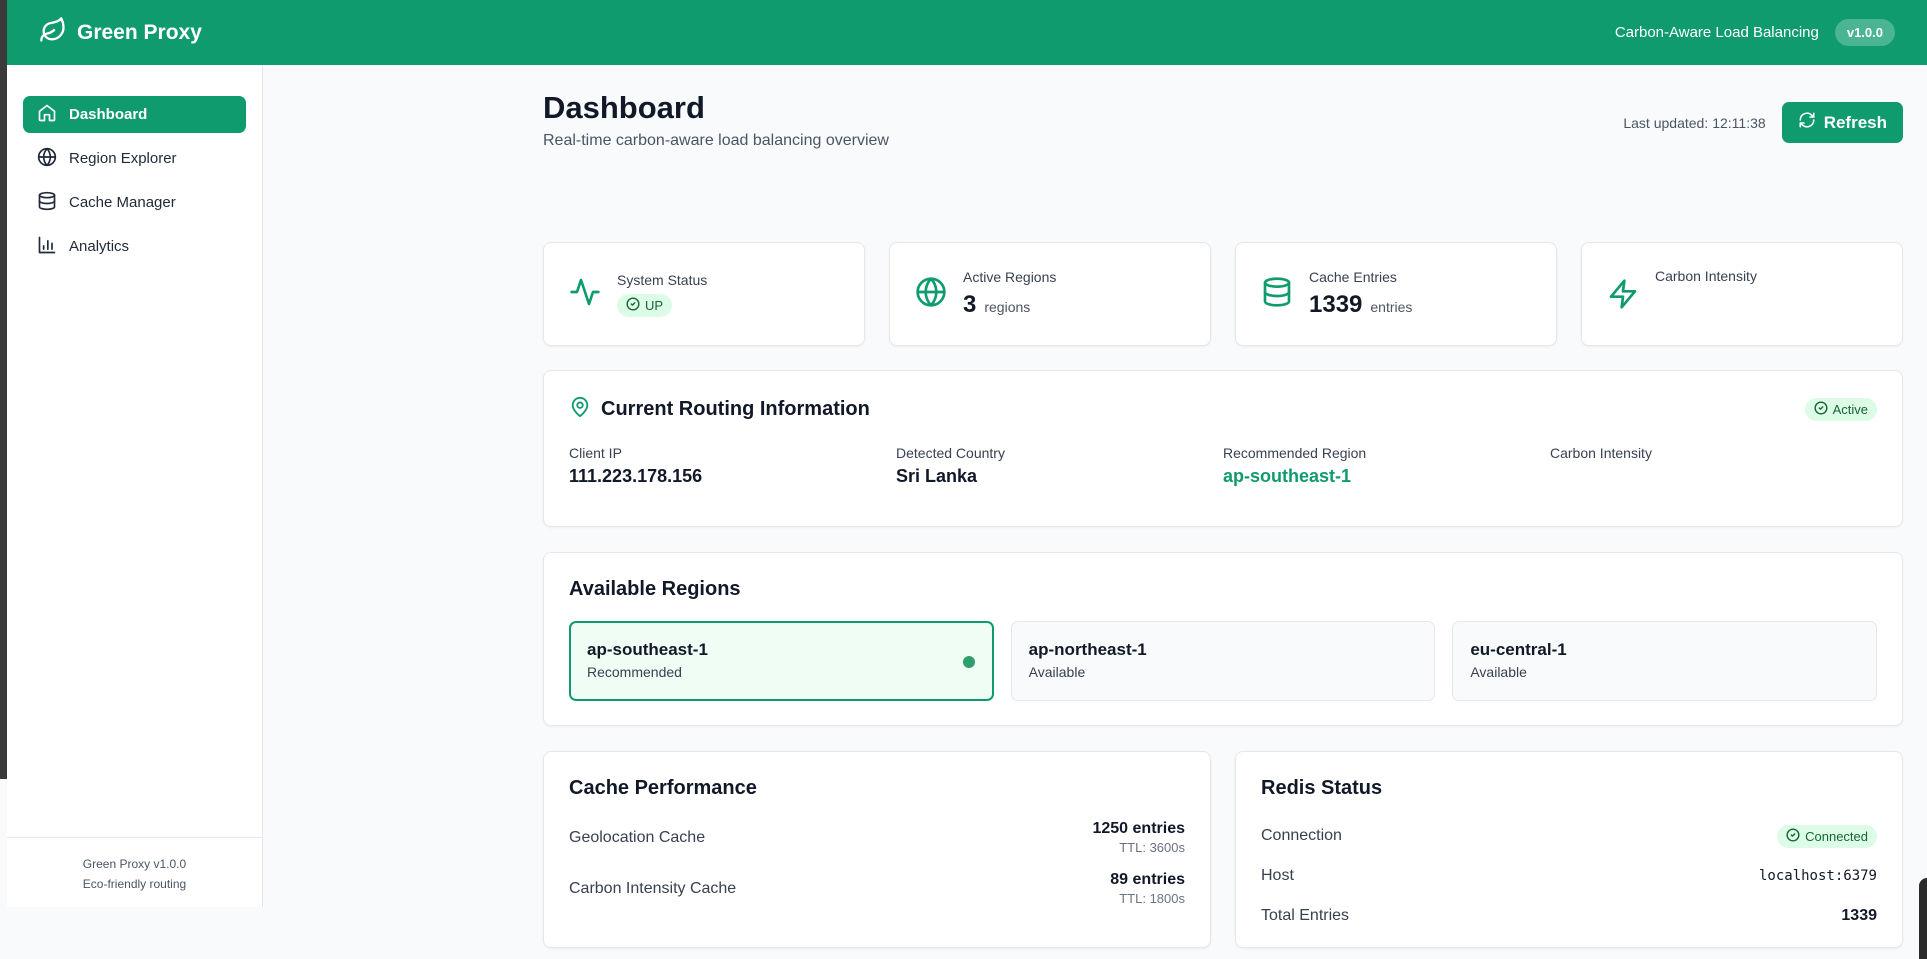 Image resolution: width=1927 pixels, height=959 pixels. What do you see at coordinates (1386, 466) in the screenshot?
I see `recommended-region-field: Recommended Region ap-southeast-1` at bounding box center [1386, 466].